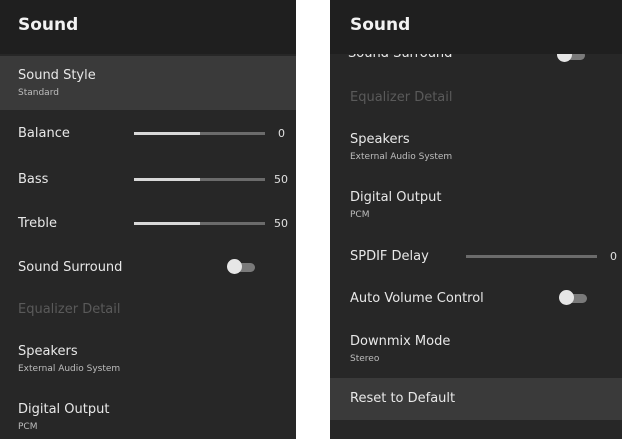  What do you see at coordinates (476, 399) in the screenshot?
I see `reset-to-default-item: Reset to Default` at bounding box center [476, 399].